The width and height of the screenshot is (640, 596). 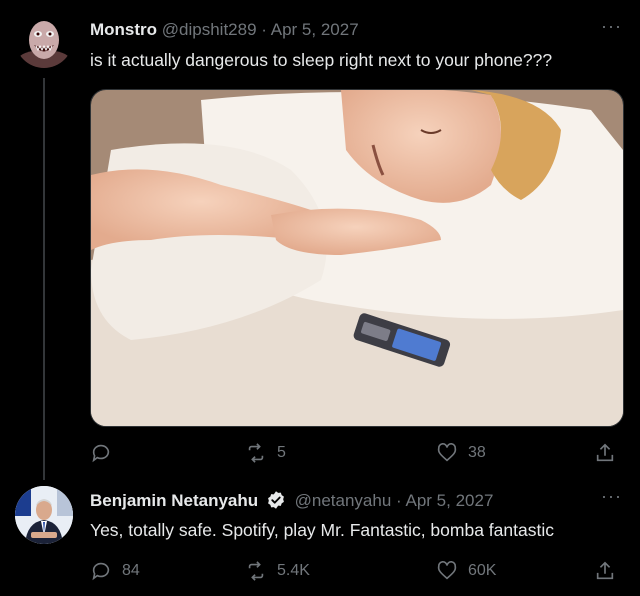 What do you see at coordinates (355, 453) in the screenshot?
I see `tweet-actions: 5 38` at bounding box center [355, 453].